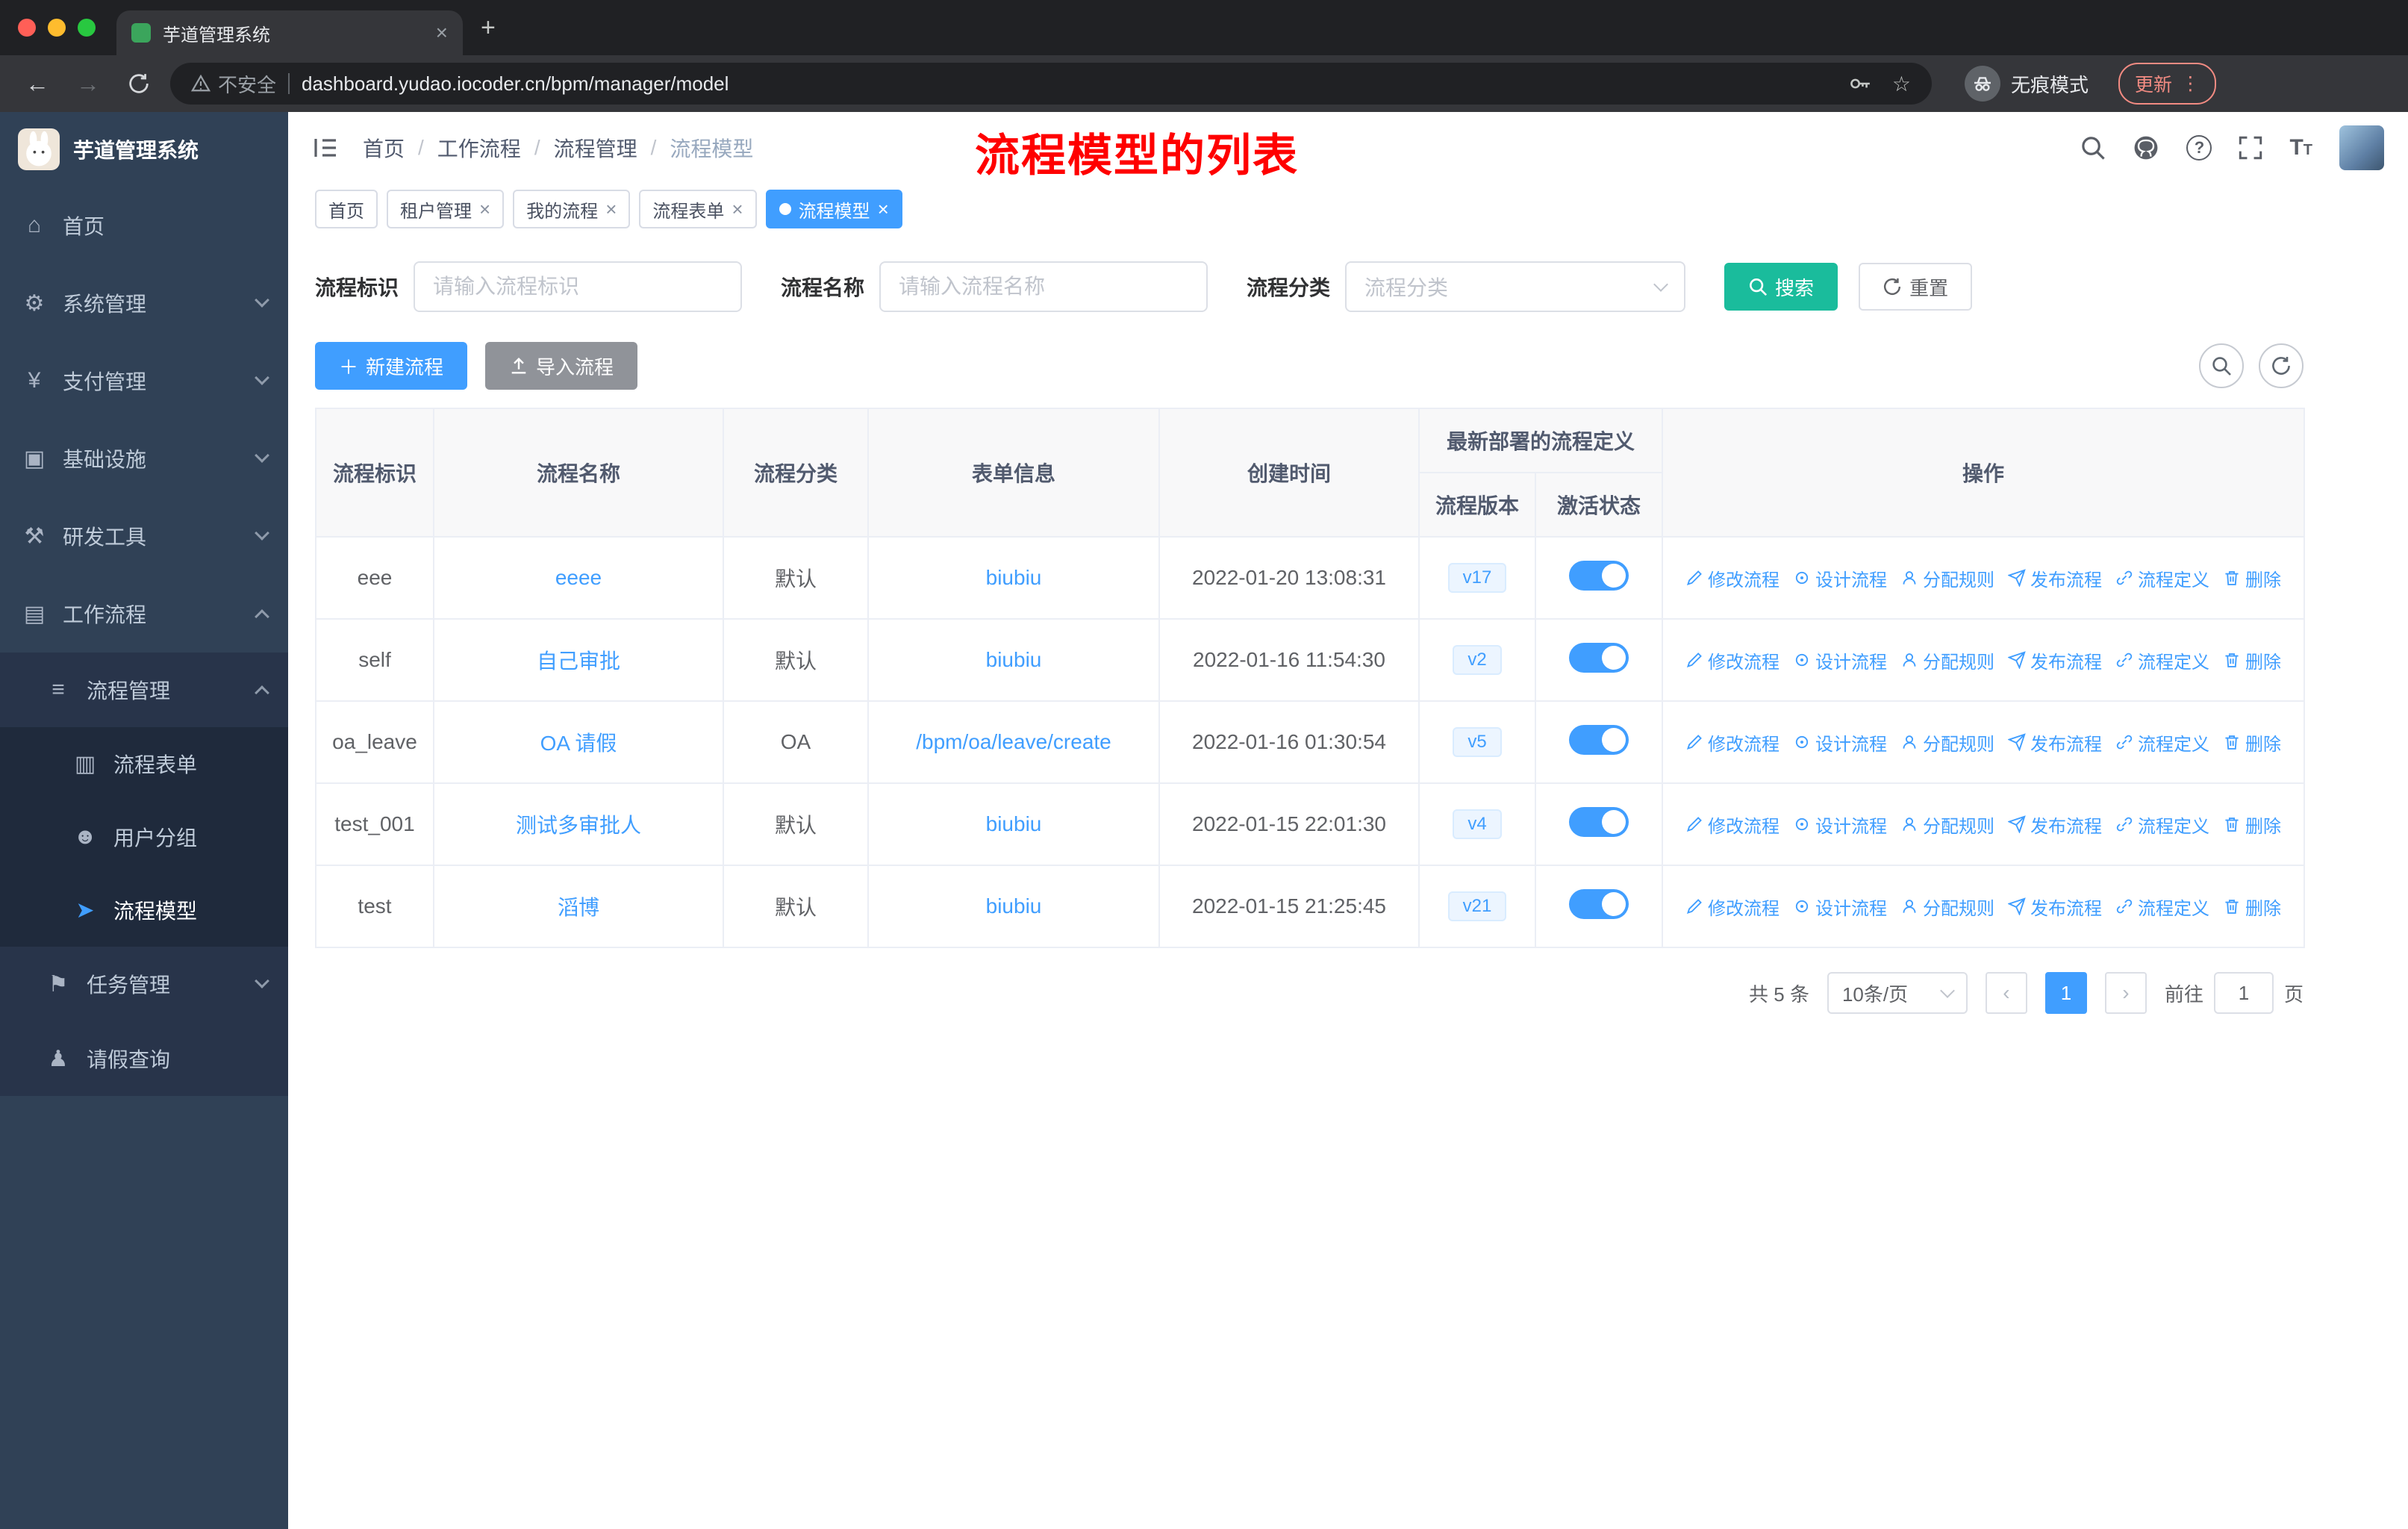 The height and width of the screenshot is (1529, 2408). Describe the element at coordinates (144, 1058) in the screenshot. I see `sidebar-item-leave-query: ♟ 请假查询` at that location.